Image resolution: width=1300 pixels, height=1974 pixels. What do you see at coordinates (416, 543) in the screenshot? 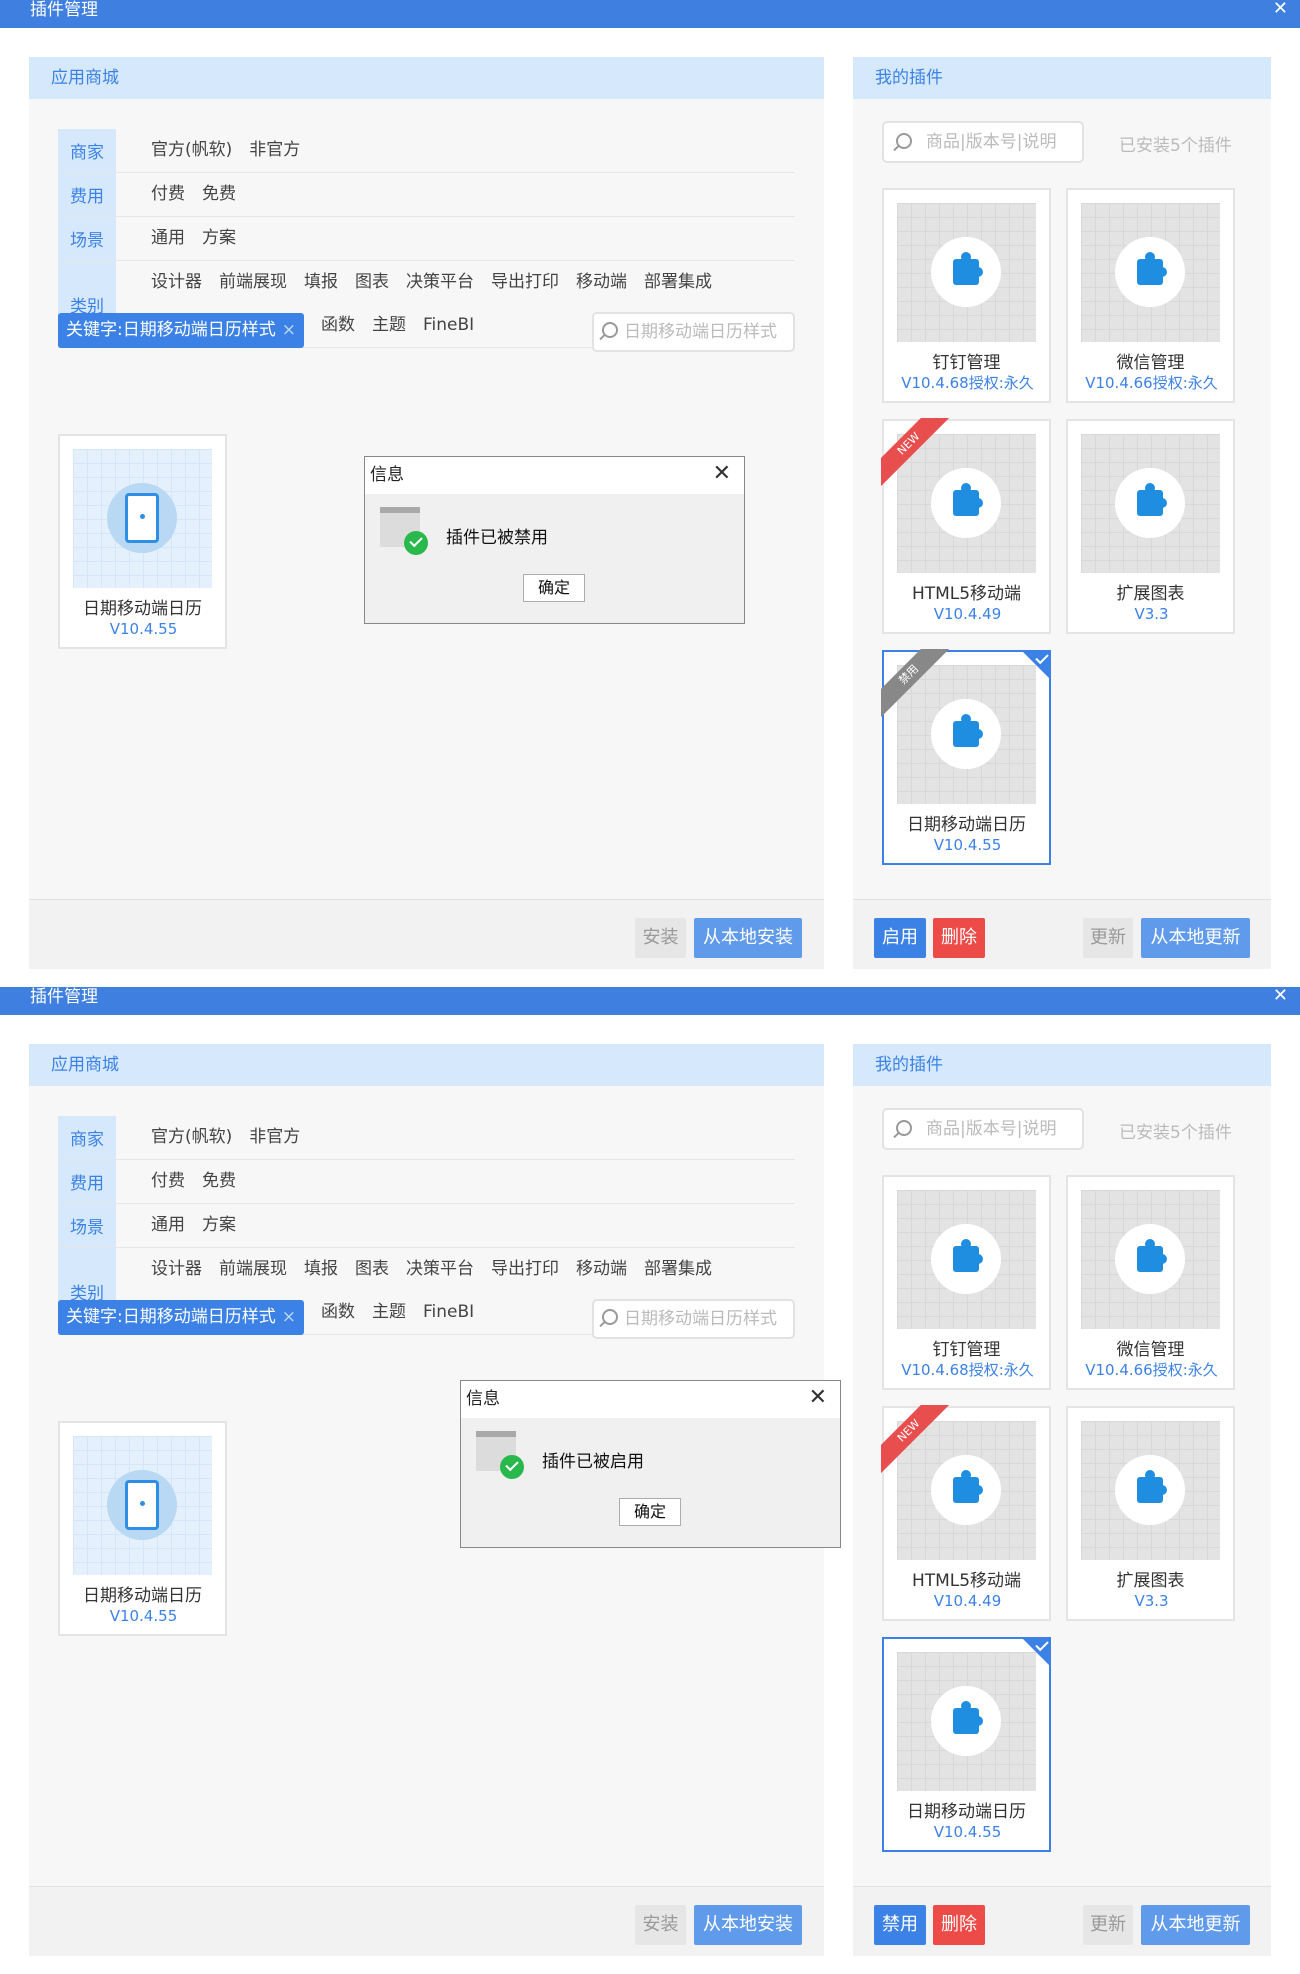
I see `check-icon` at bounding box center [416, 543].